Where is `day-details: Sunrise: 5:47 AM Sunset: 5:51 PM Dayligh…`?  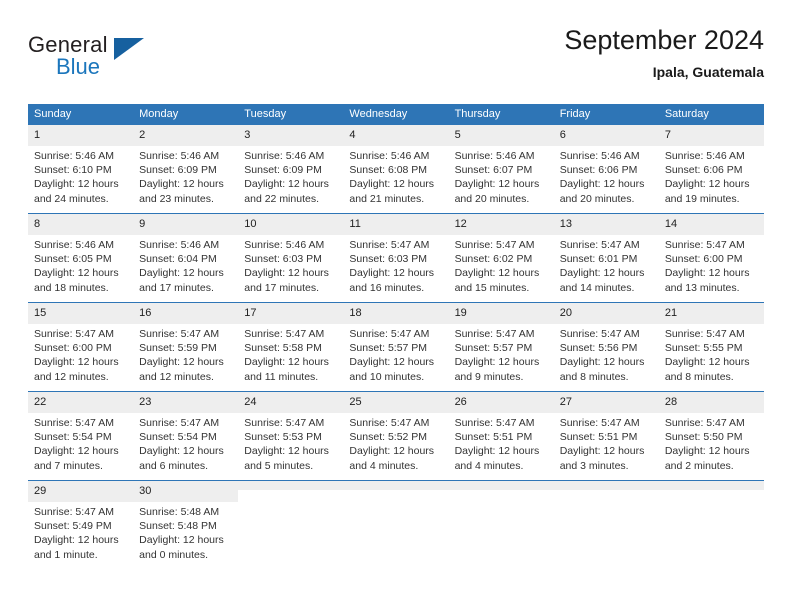
day-details: Sunrise: 5:47 AM Sunset: 5:51 PM Dayligh… is located at coordinates (501, 443).